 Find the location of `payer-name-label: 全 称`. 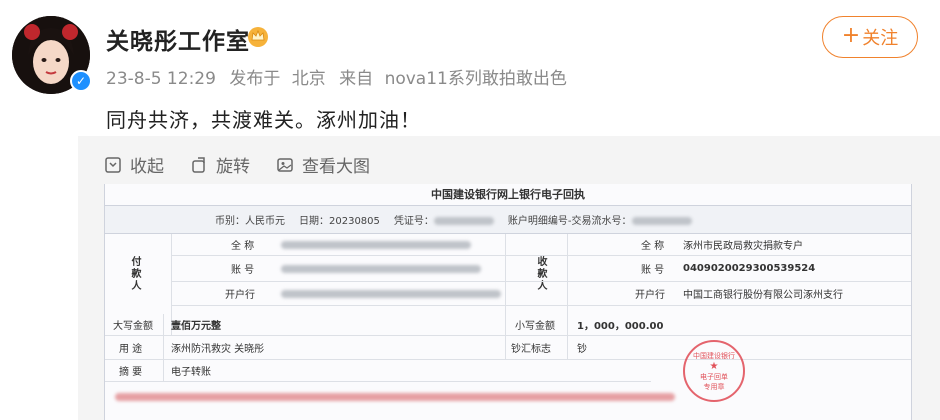

payer-name-label: 全 称 is located at coordinates (243, 246).